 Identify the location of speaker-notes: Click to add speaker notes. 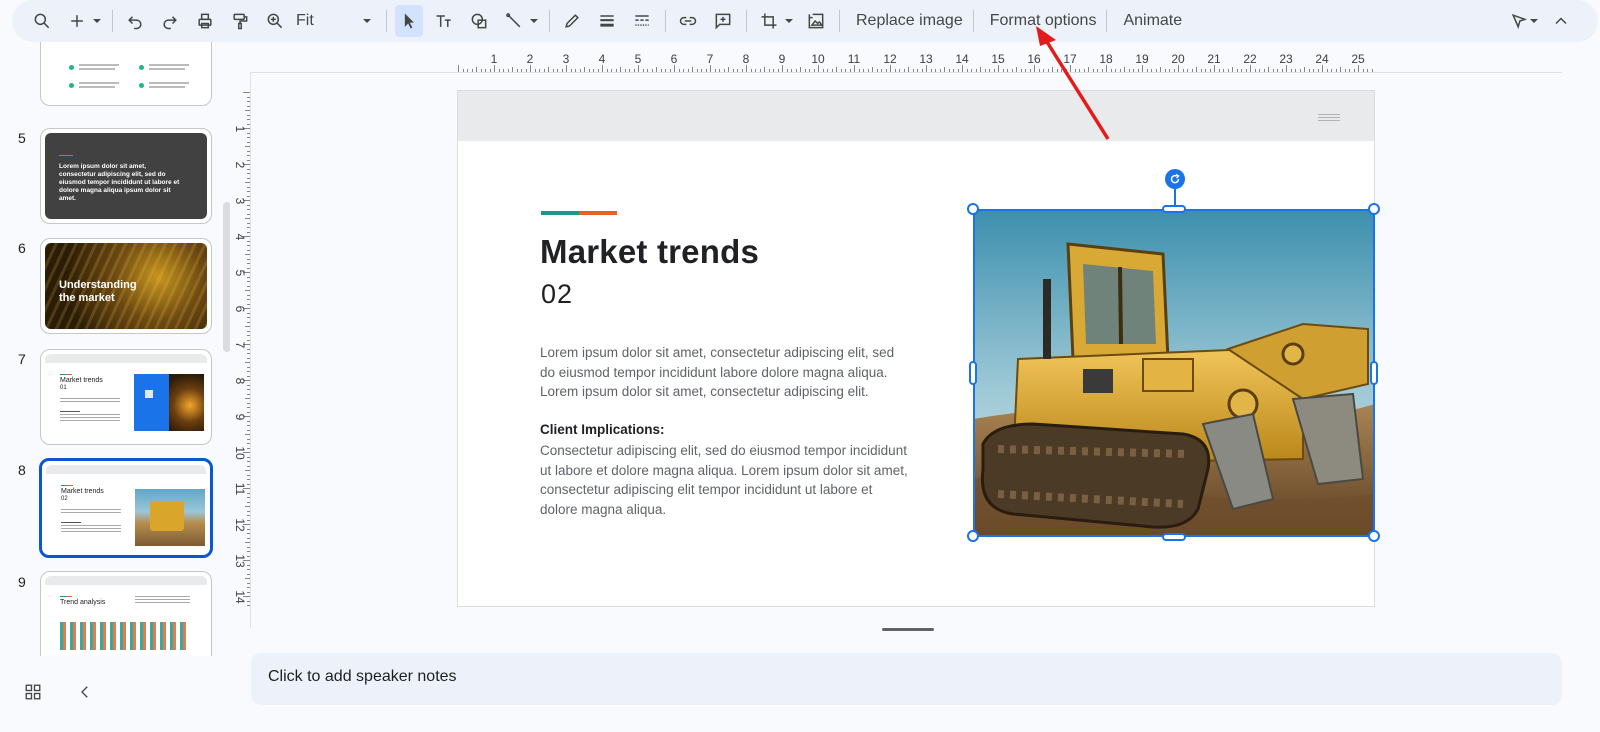
(906, 679).